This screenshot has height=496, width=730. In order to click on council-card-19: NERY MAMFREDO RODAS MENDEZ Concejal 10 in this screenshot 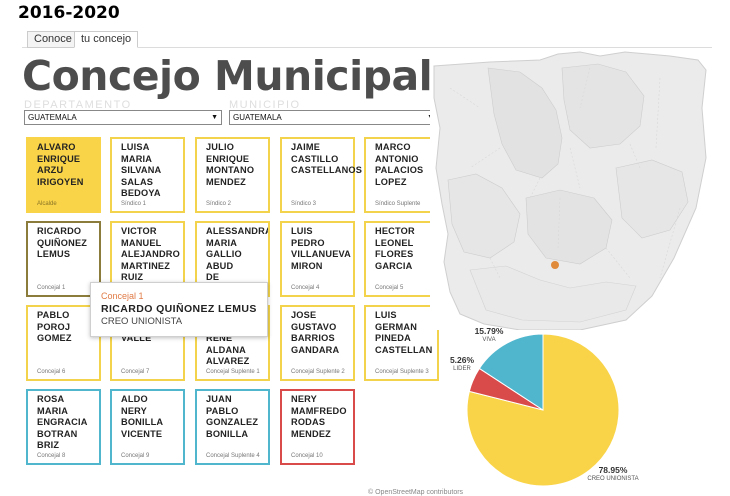, I will do `click(317, 427)`.